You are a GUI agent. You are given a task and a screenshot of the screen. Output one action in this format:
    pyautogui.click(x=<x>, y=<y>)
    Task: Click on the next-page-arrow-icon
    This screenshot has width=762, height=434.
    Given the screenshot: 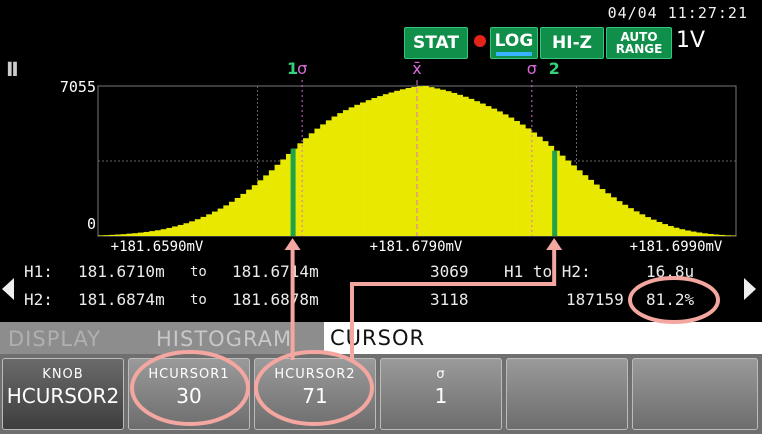 What is the action you would take?
    pyautogui.click(x=750, y=289)
    